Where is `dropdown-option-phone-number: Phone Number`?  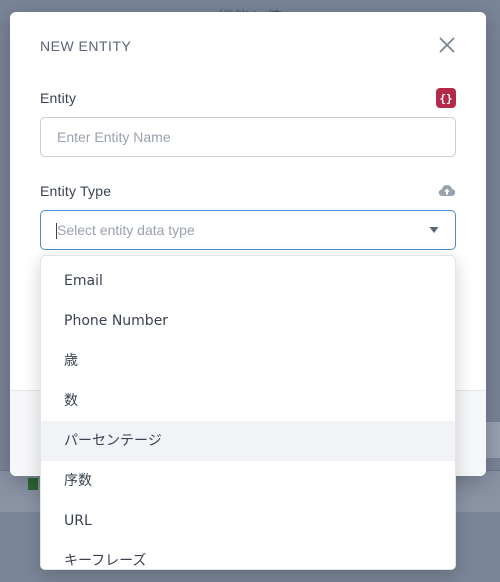
dropdown-option-phone-number: Phone Number is located at coordinates (248, 321).